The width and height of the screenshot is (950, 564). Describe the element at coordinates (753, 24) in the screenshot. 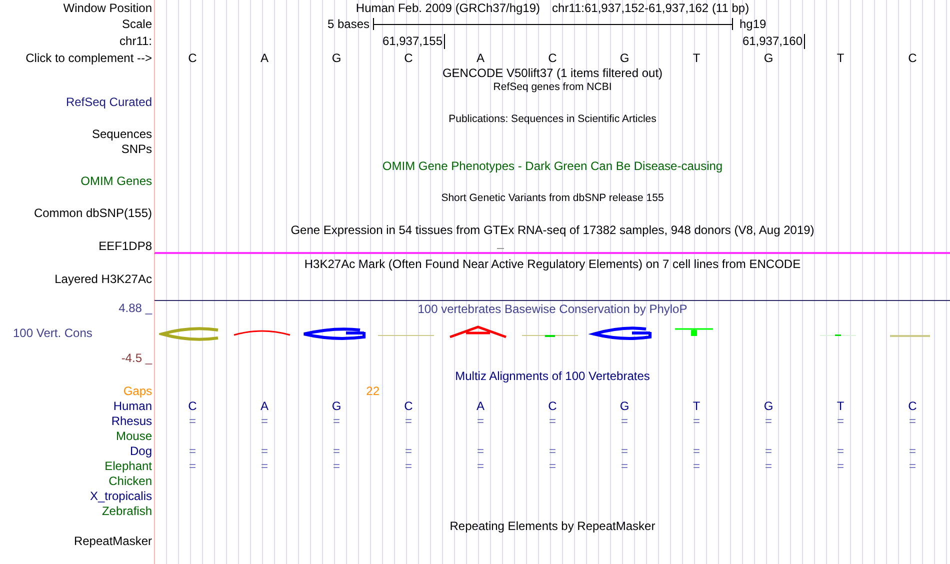

I see `scale-assembly: hg19` at that location.